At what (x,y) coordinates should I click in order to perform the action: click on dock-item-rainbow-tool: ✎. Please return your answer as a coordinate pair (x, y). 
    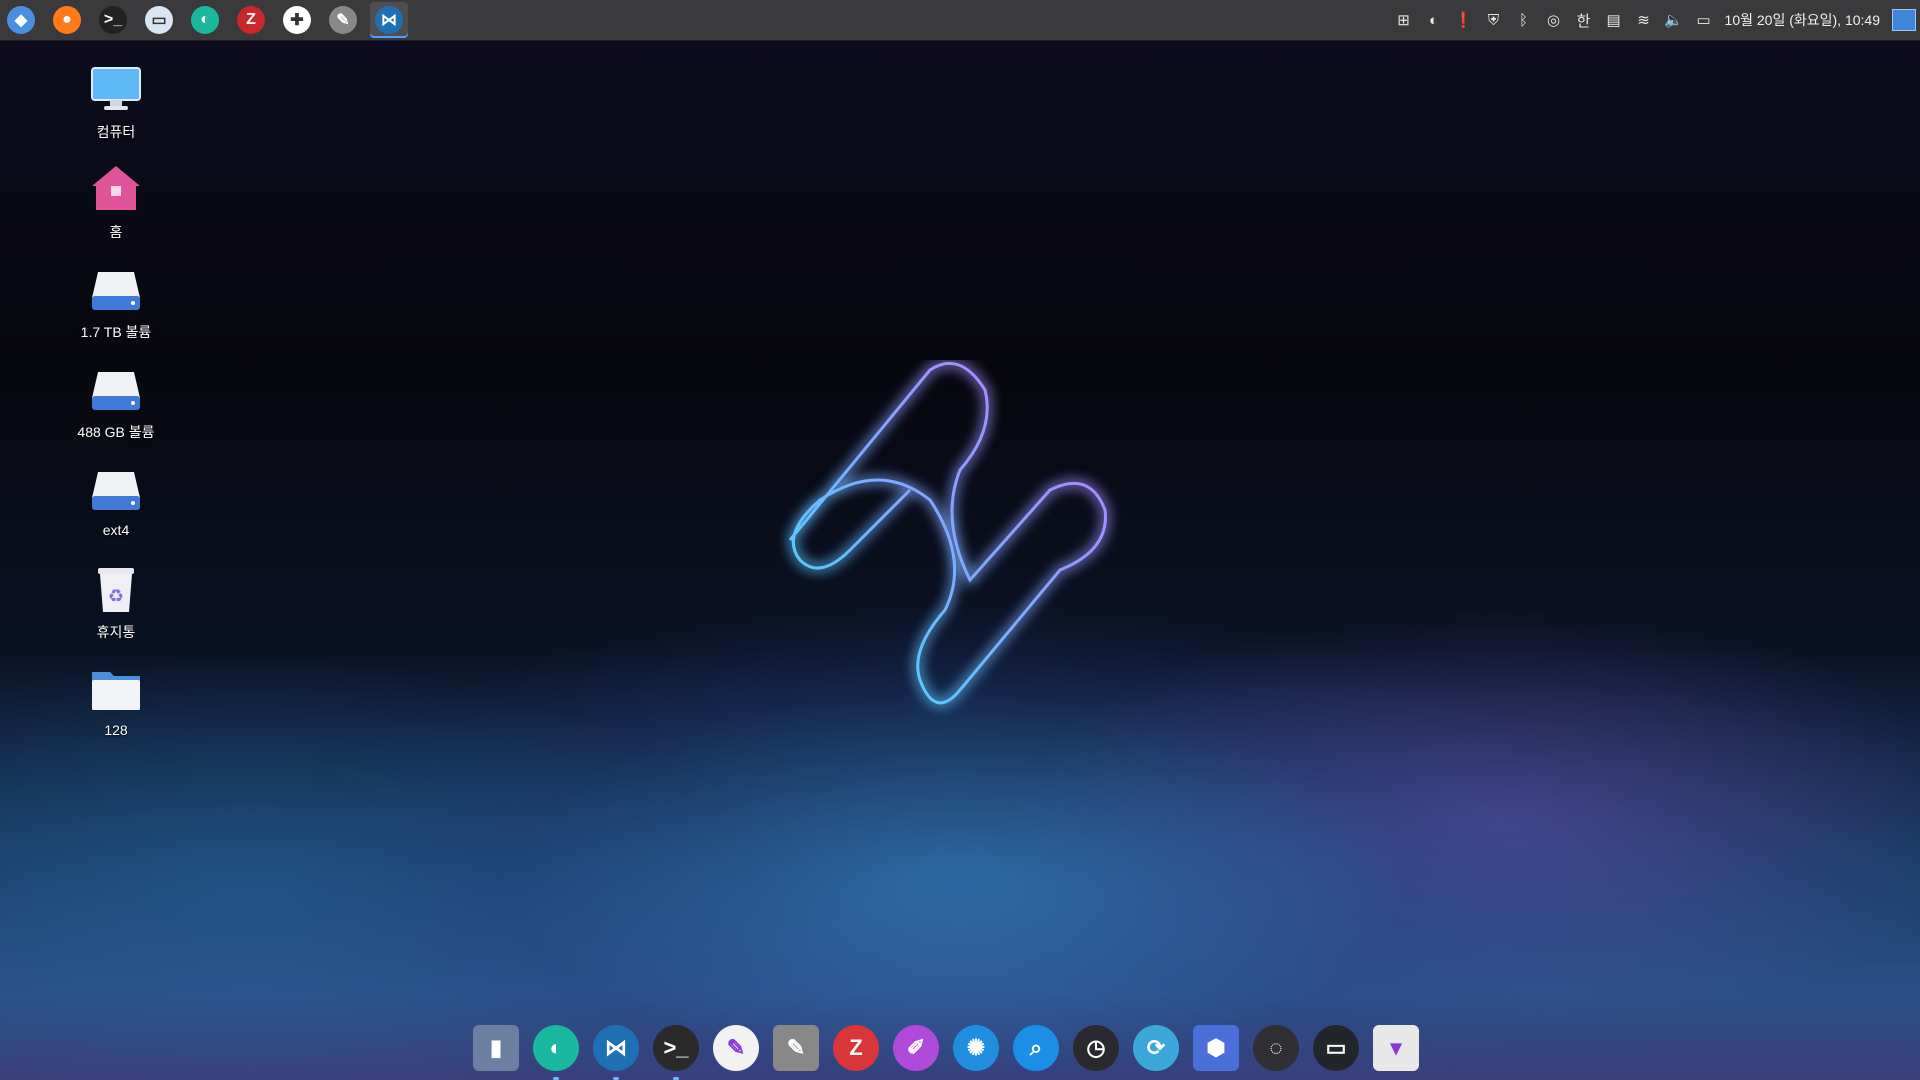
    Looking at the image, I should click on (796, 1048).